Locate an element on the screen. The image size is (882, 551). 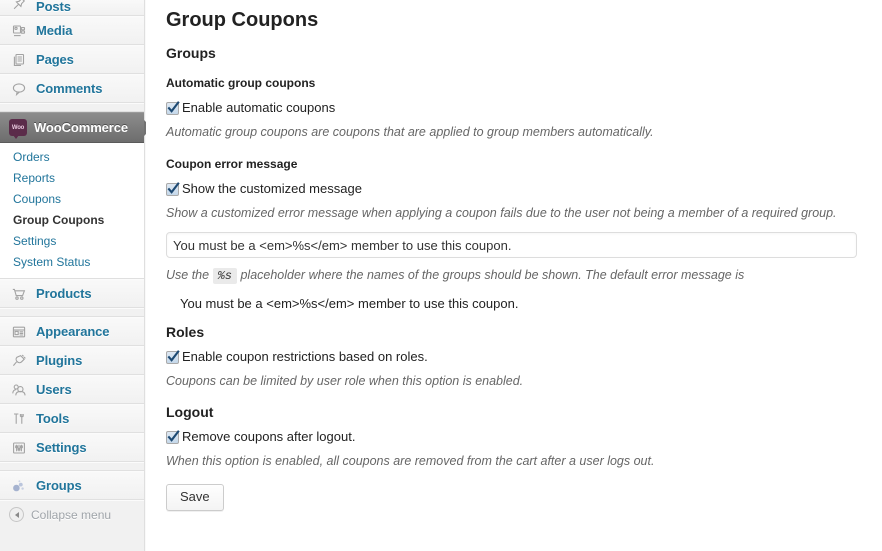
sidebar-item-products: Products is located at coordinates (72, 293).